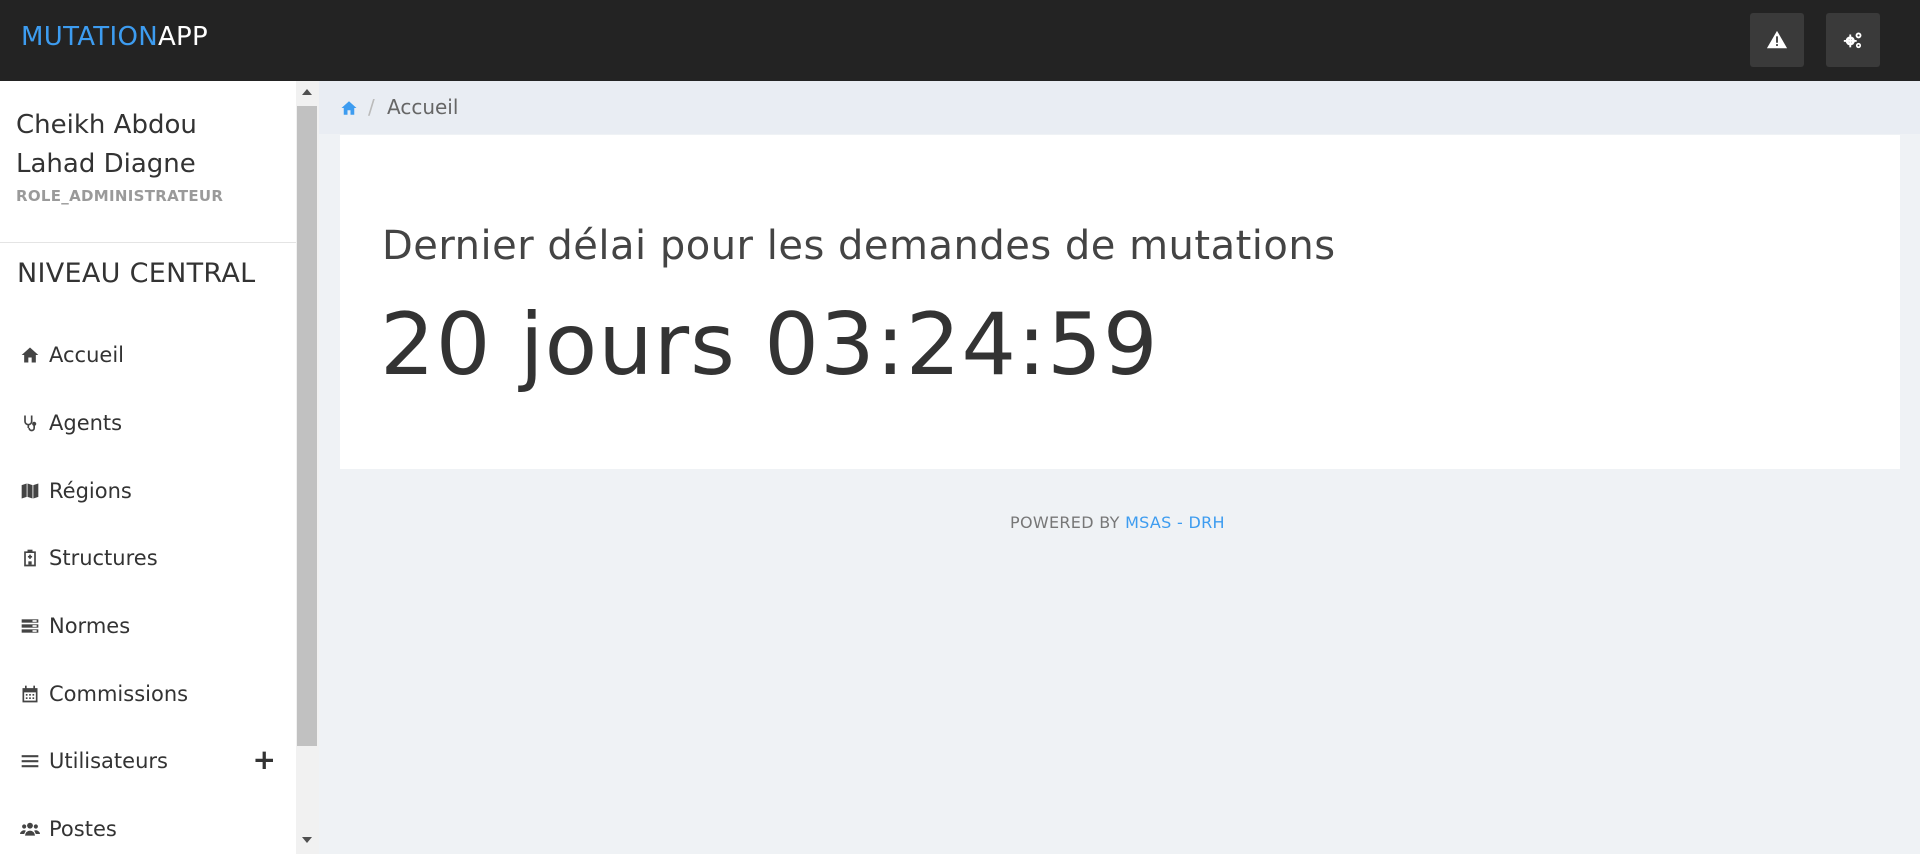 The image size is (1920, 854). I want to click on home-icon, so click(30, 355).